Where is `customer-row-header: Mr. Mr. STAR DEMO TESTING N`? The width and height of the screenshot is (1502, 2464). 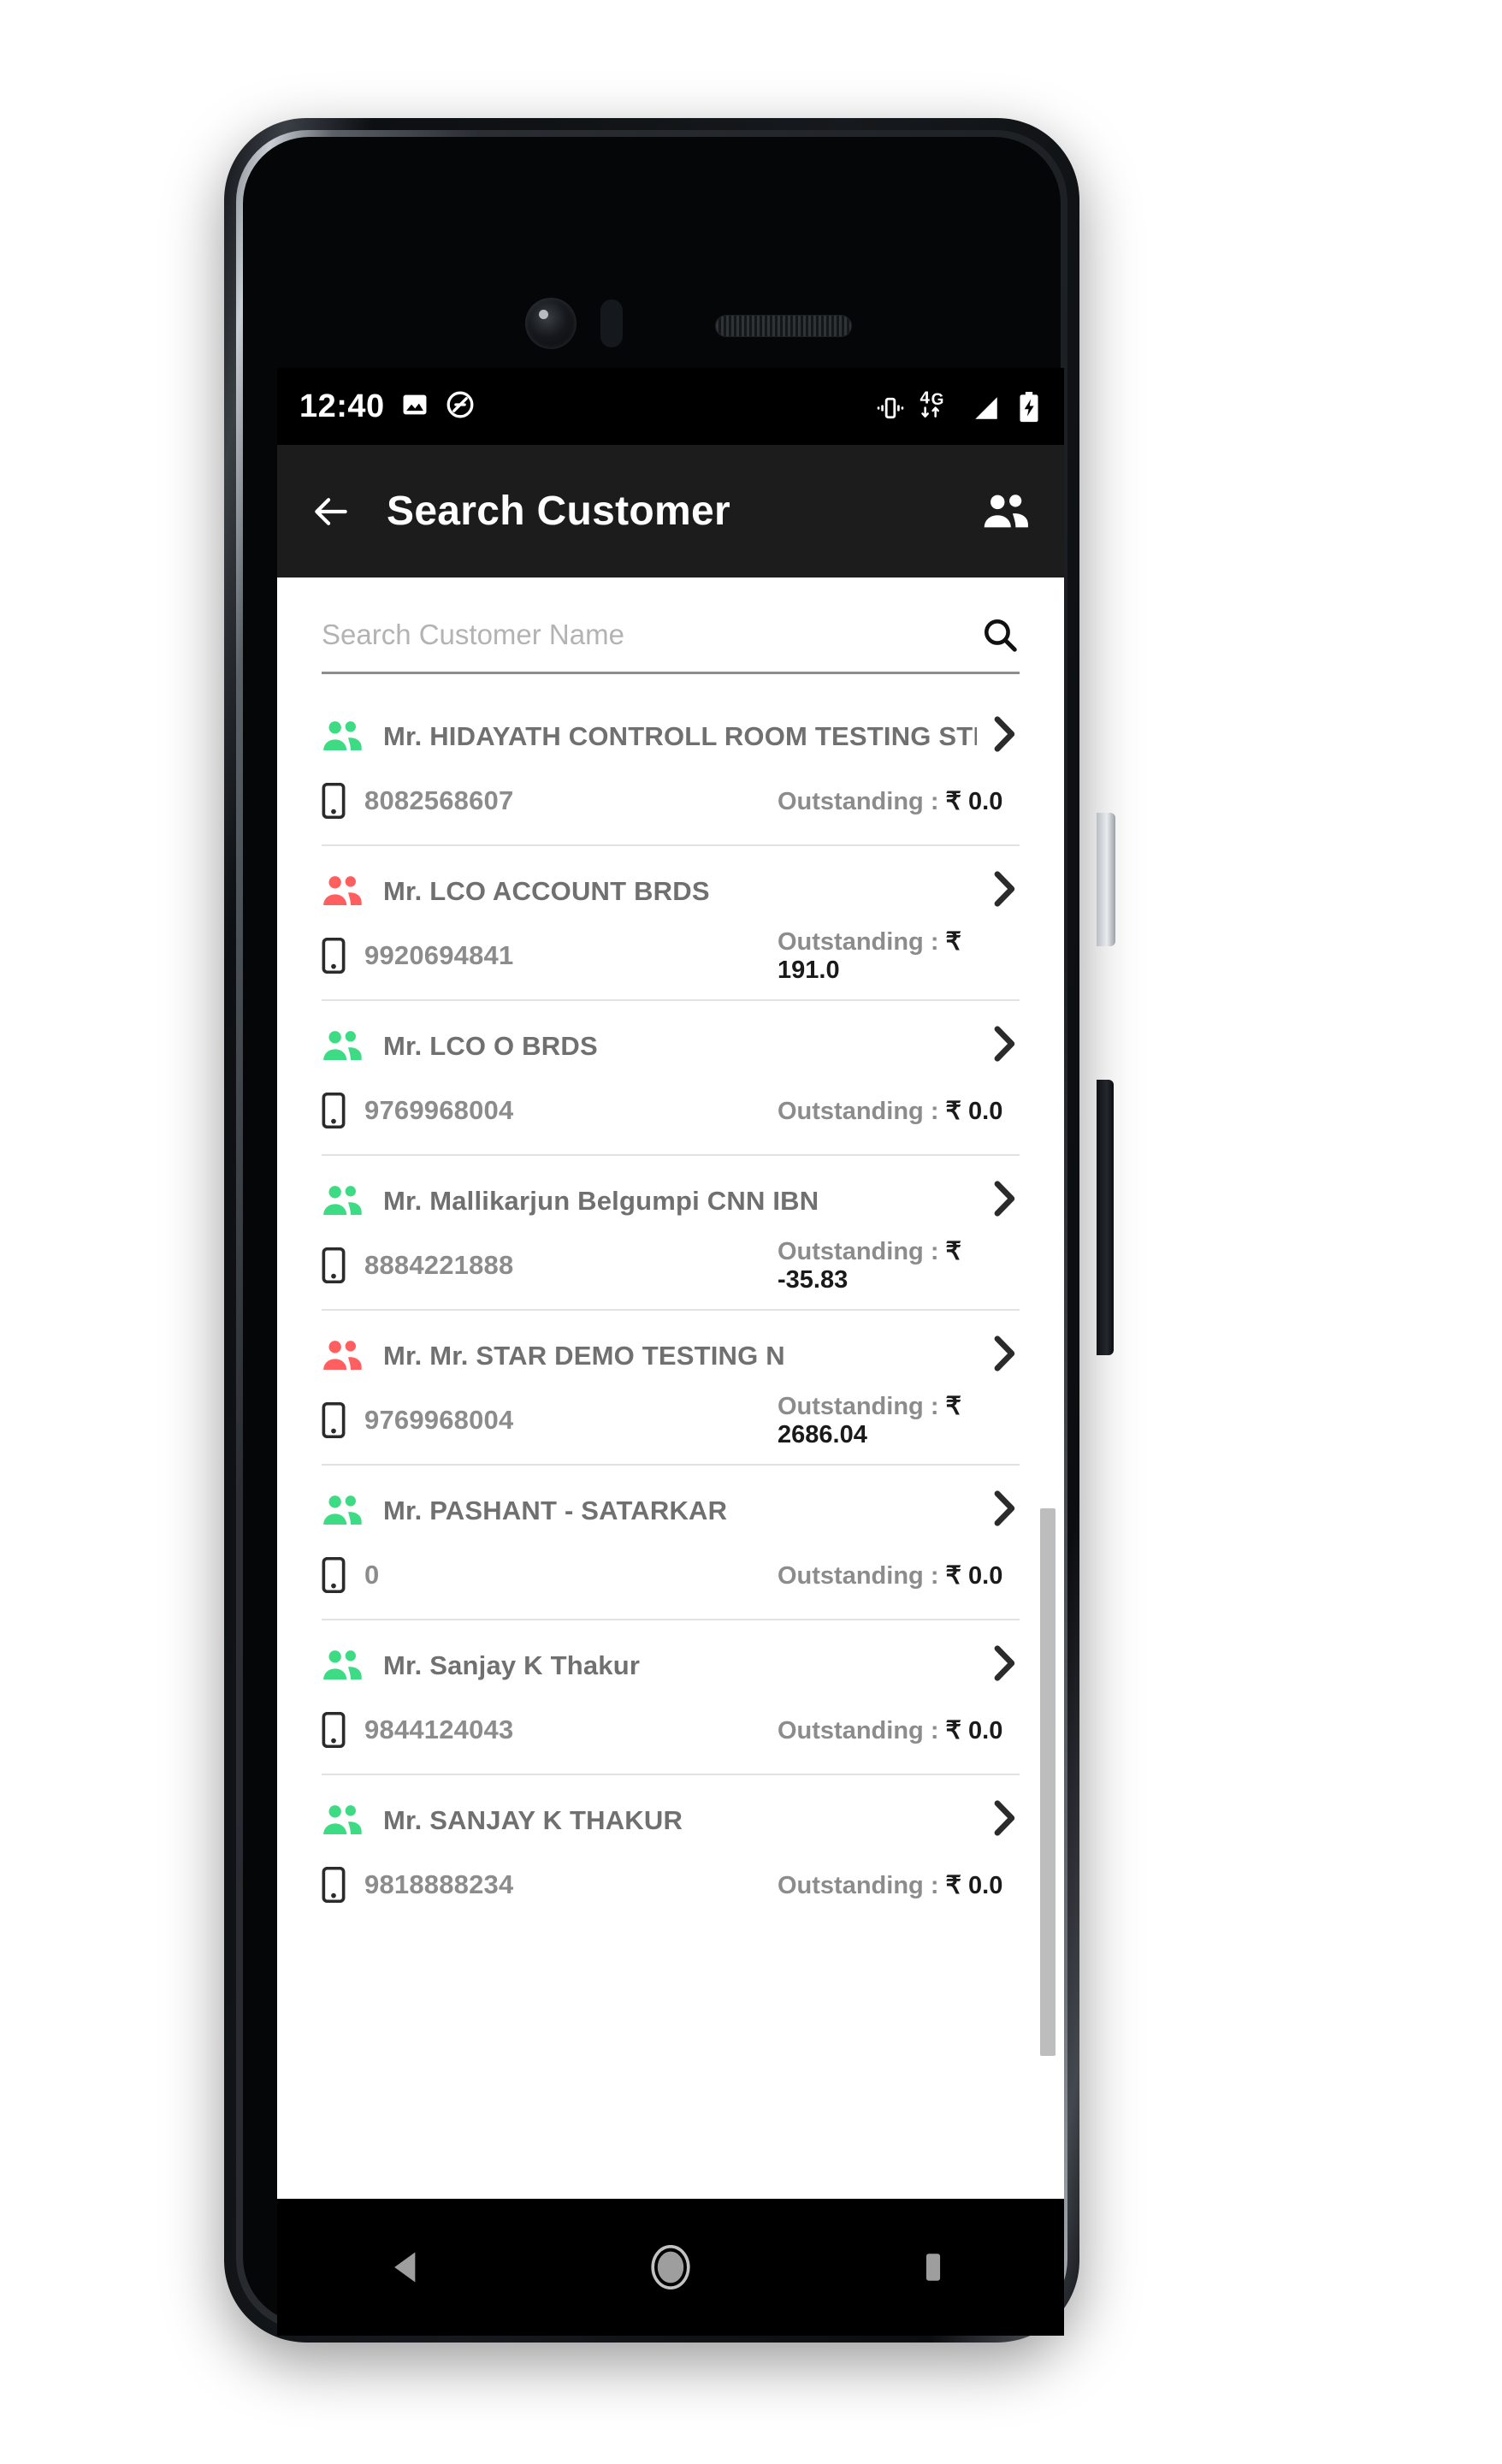
customer-row-header: Mr. Mr. STAR DEMO TESTING N is located at coordinates (671, 1347).